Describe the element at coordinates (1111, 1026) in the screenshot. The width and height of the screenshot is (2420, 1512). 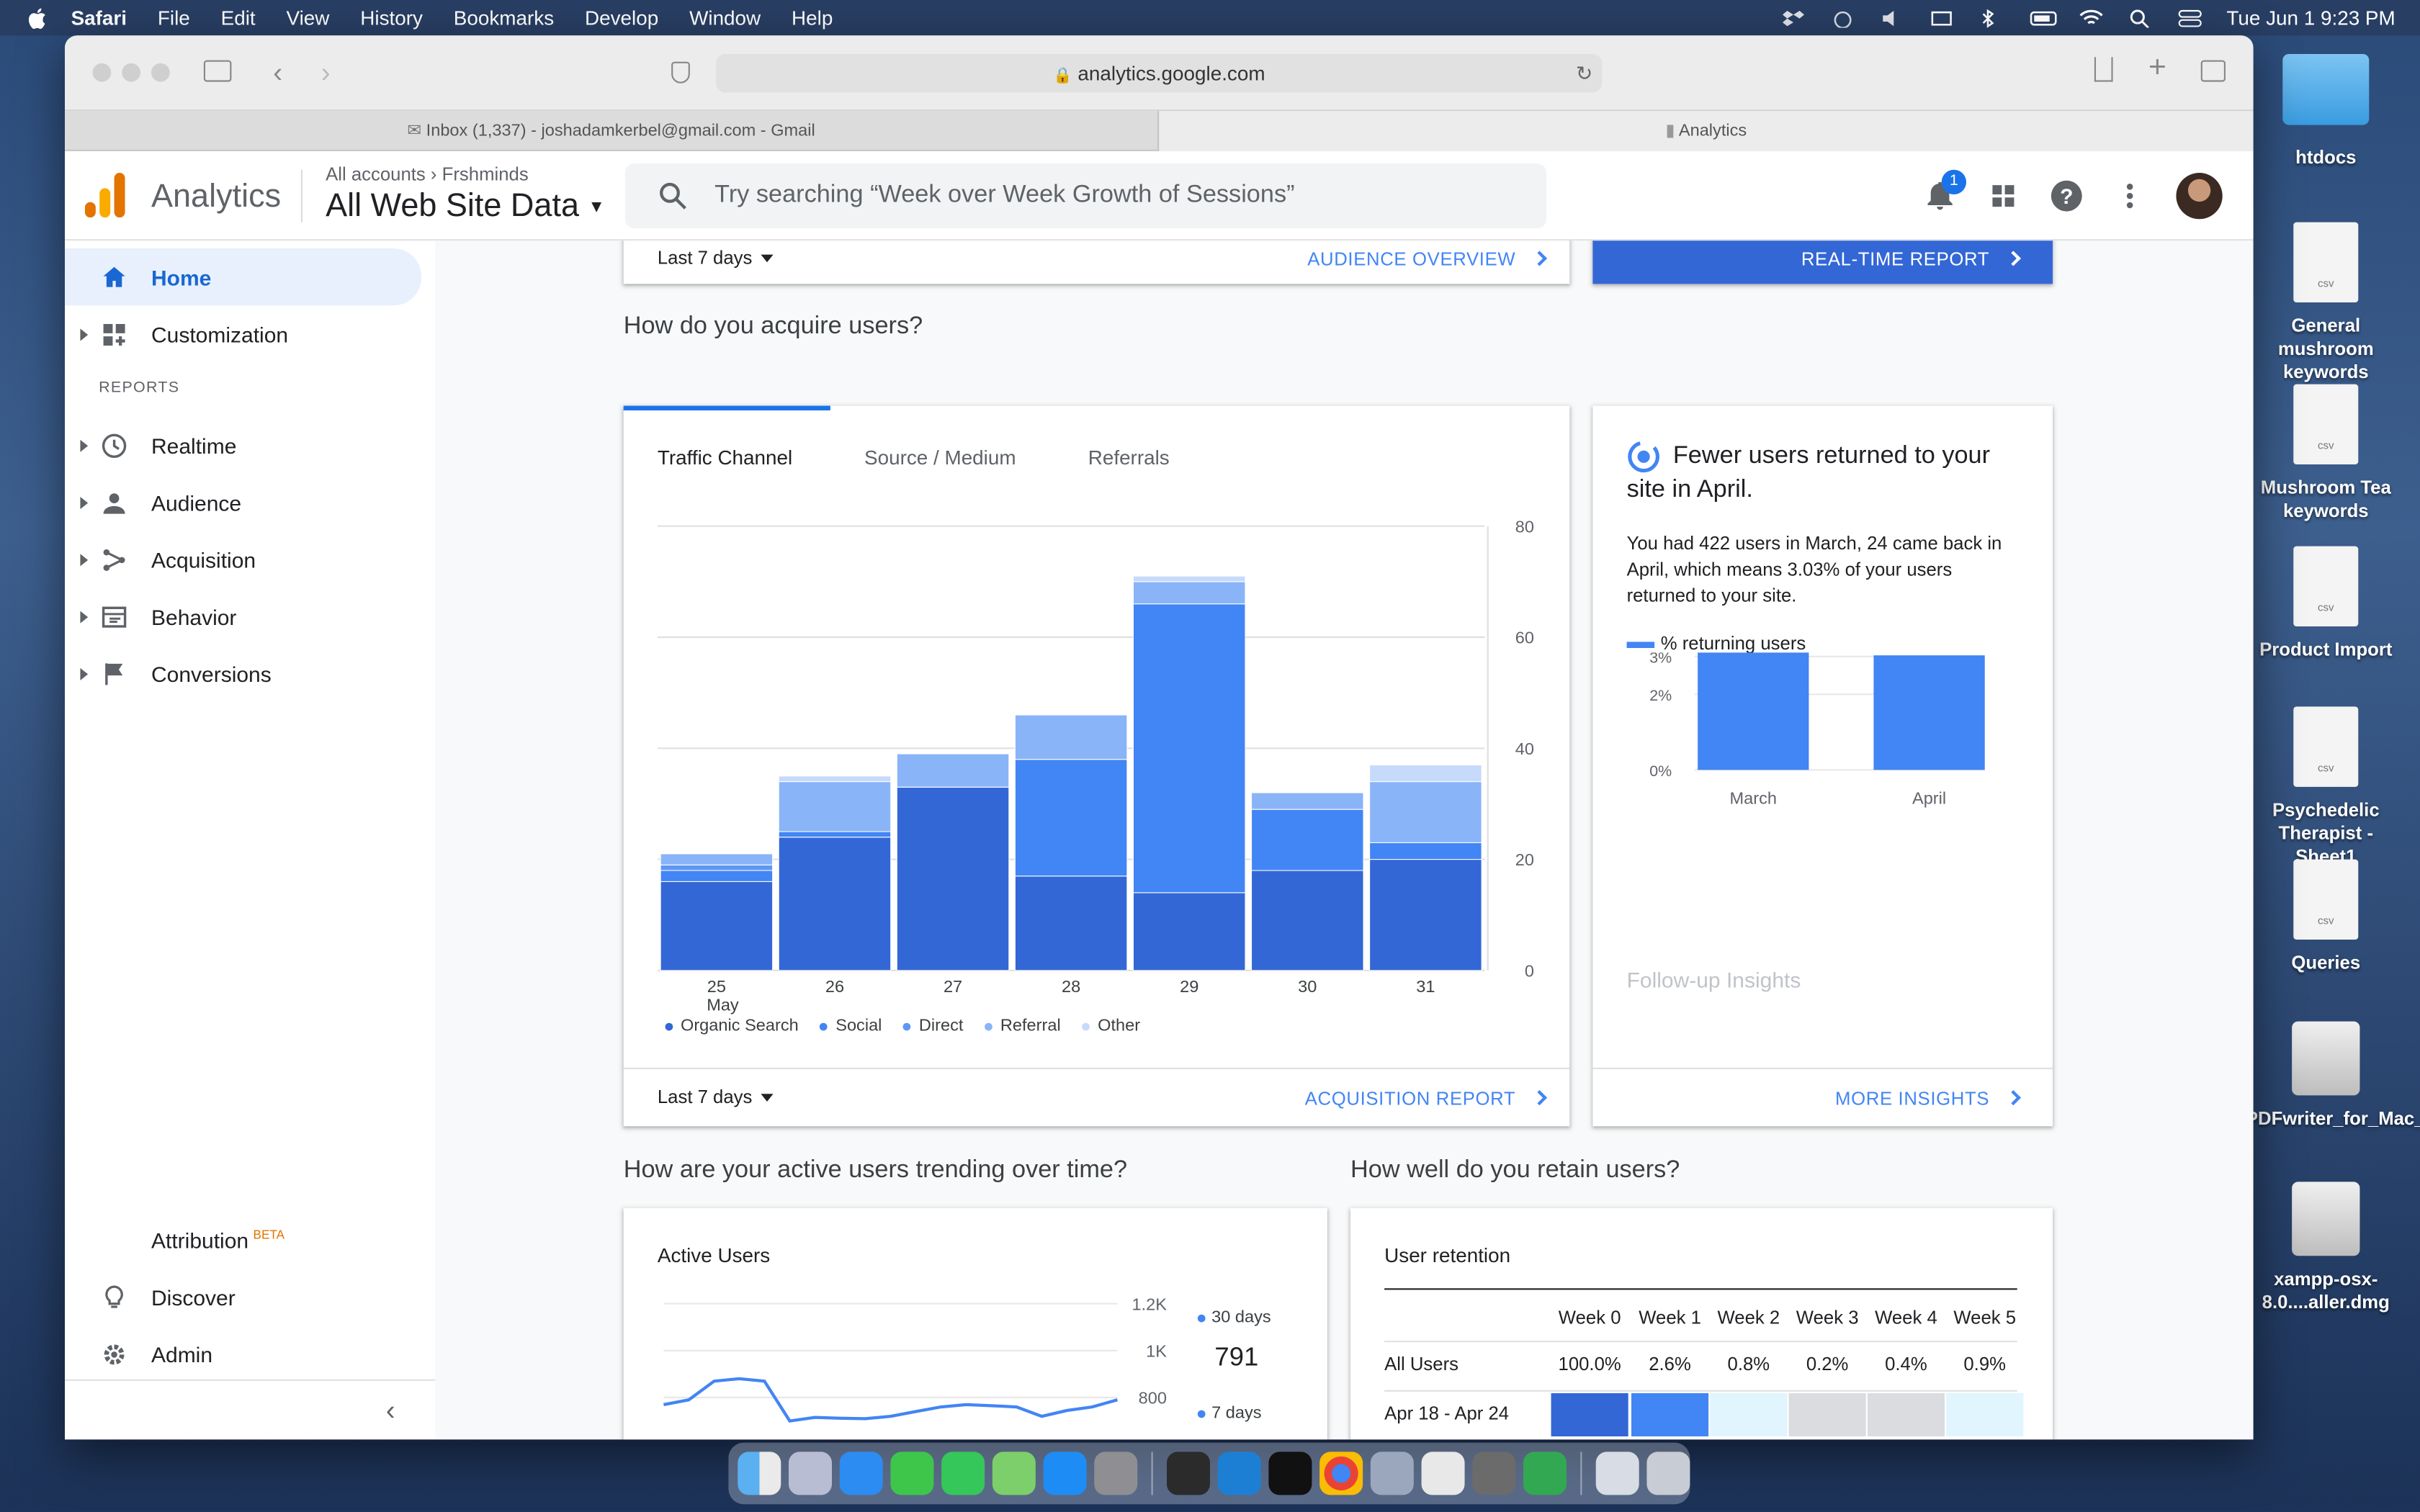
I see `legend-other: Other` at that location.